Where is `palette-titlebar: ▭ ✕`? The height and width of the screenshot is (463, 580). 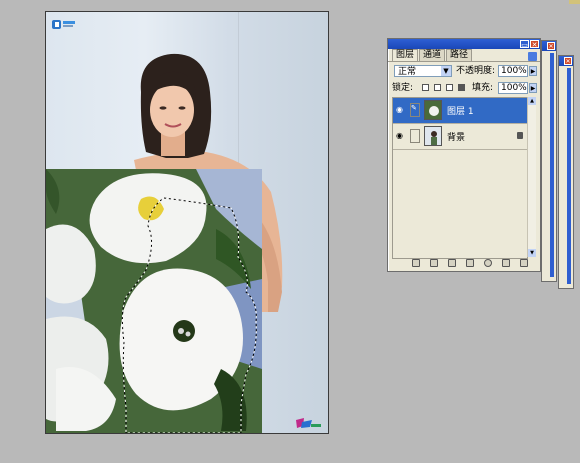 palette-titlebar: ▭ ✕ is located at coordinates (464, 44).